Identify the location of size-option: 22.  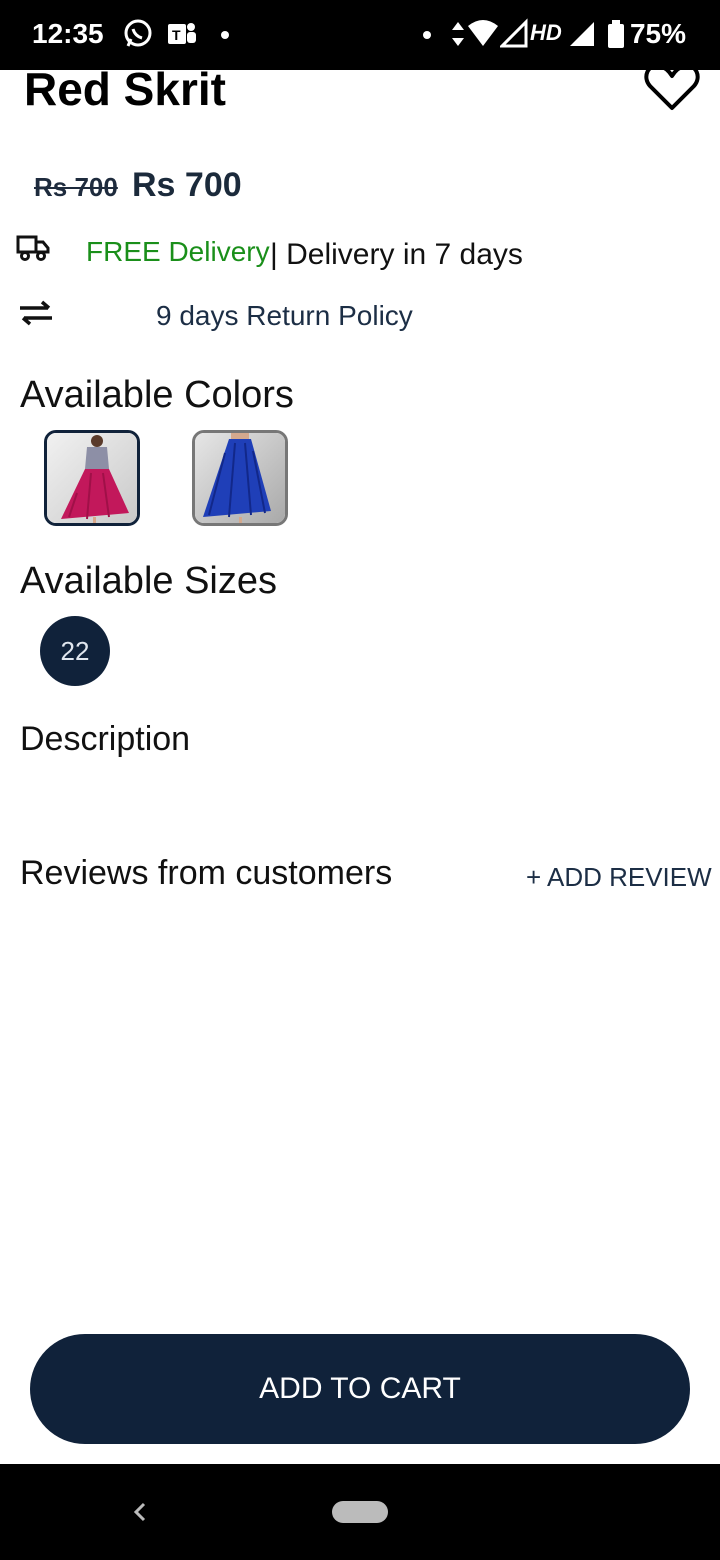
(75, 651).